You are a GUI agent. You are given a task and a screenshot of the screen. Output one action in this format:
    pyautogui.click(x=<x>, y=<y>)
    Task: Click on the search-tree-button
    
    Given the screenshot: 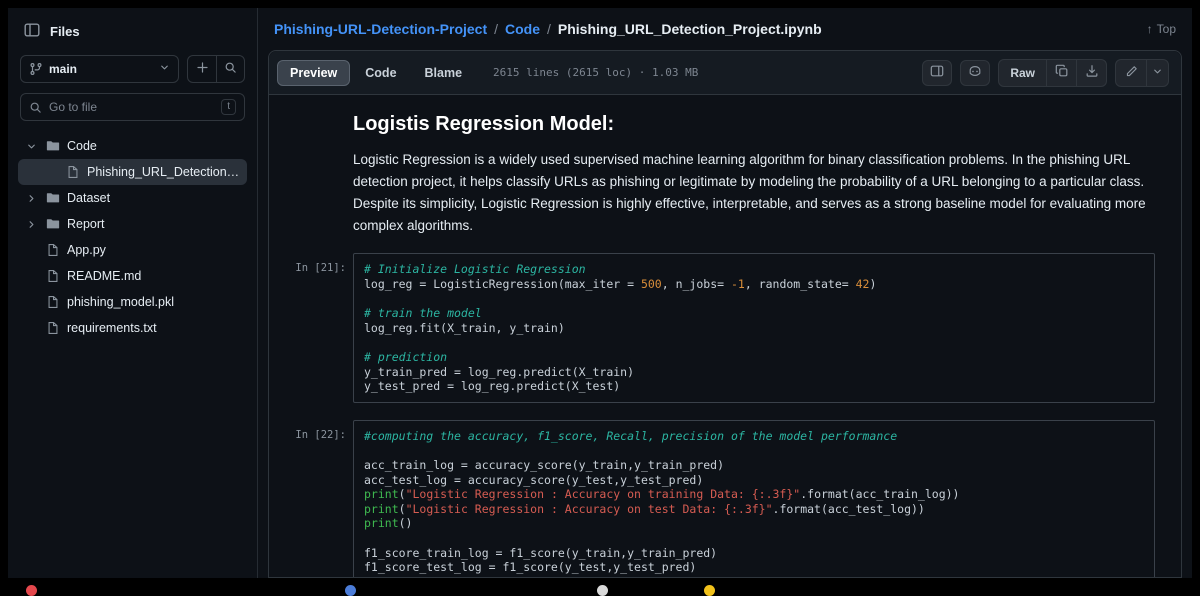 What is the action you would take?
    pyautogui.click(x=230, y=69)
    